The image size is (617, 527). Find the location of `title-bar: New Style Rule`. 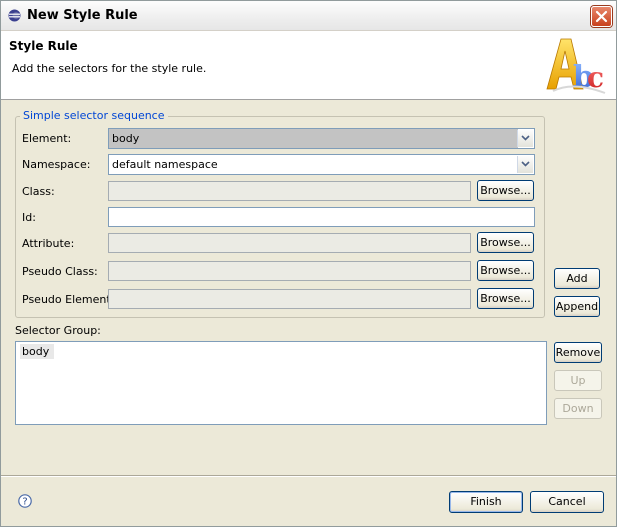

title-bar: New Style Rule is located at coordinates (308, 16).